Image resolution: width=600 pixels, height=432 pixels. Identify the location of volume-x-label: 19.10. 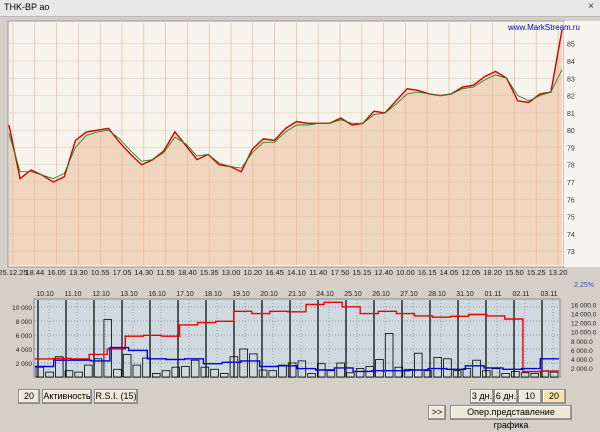
(241, 294).